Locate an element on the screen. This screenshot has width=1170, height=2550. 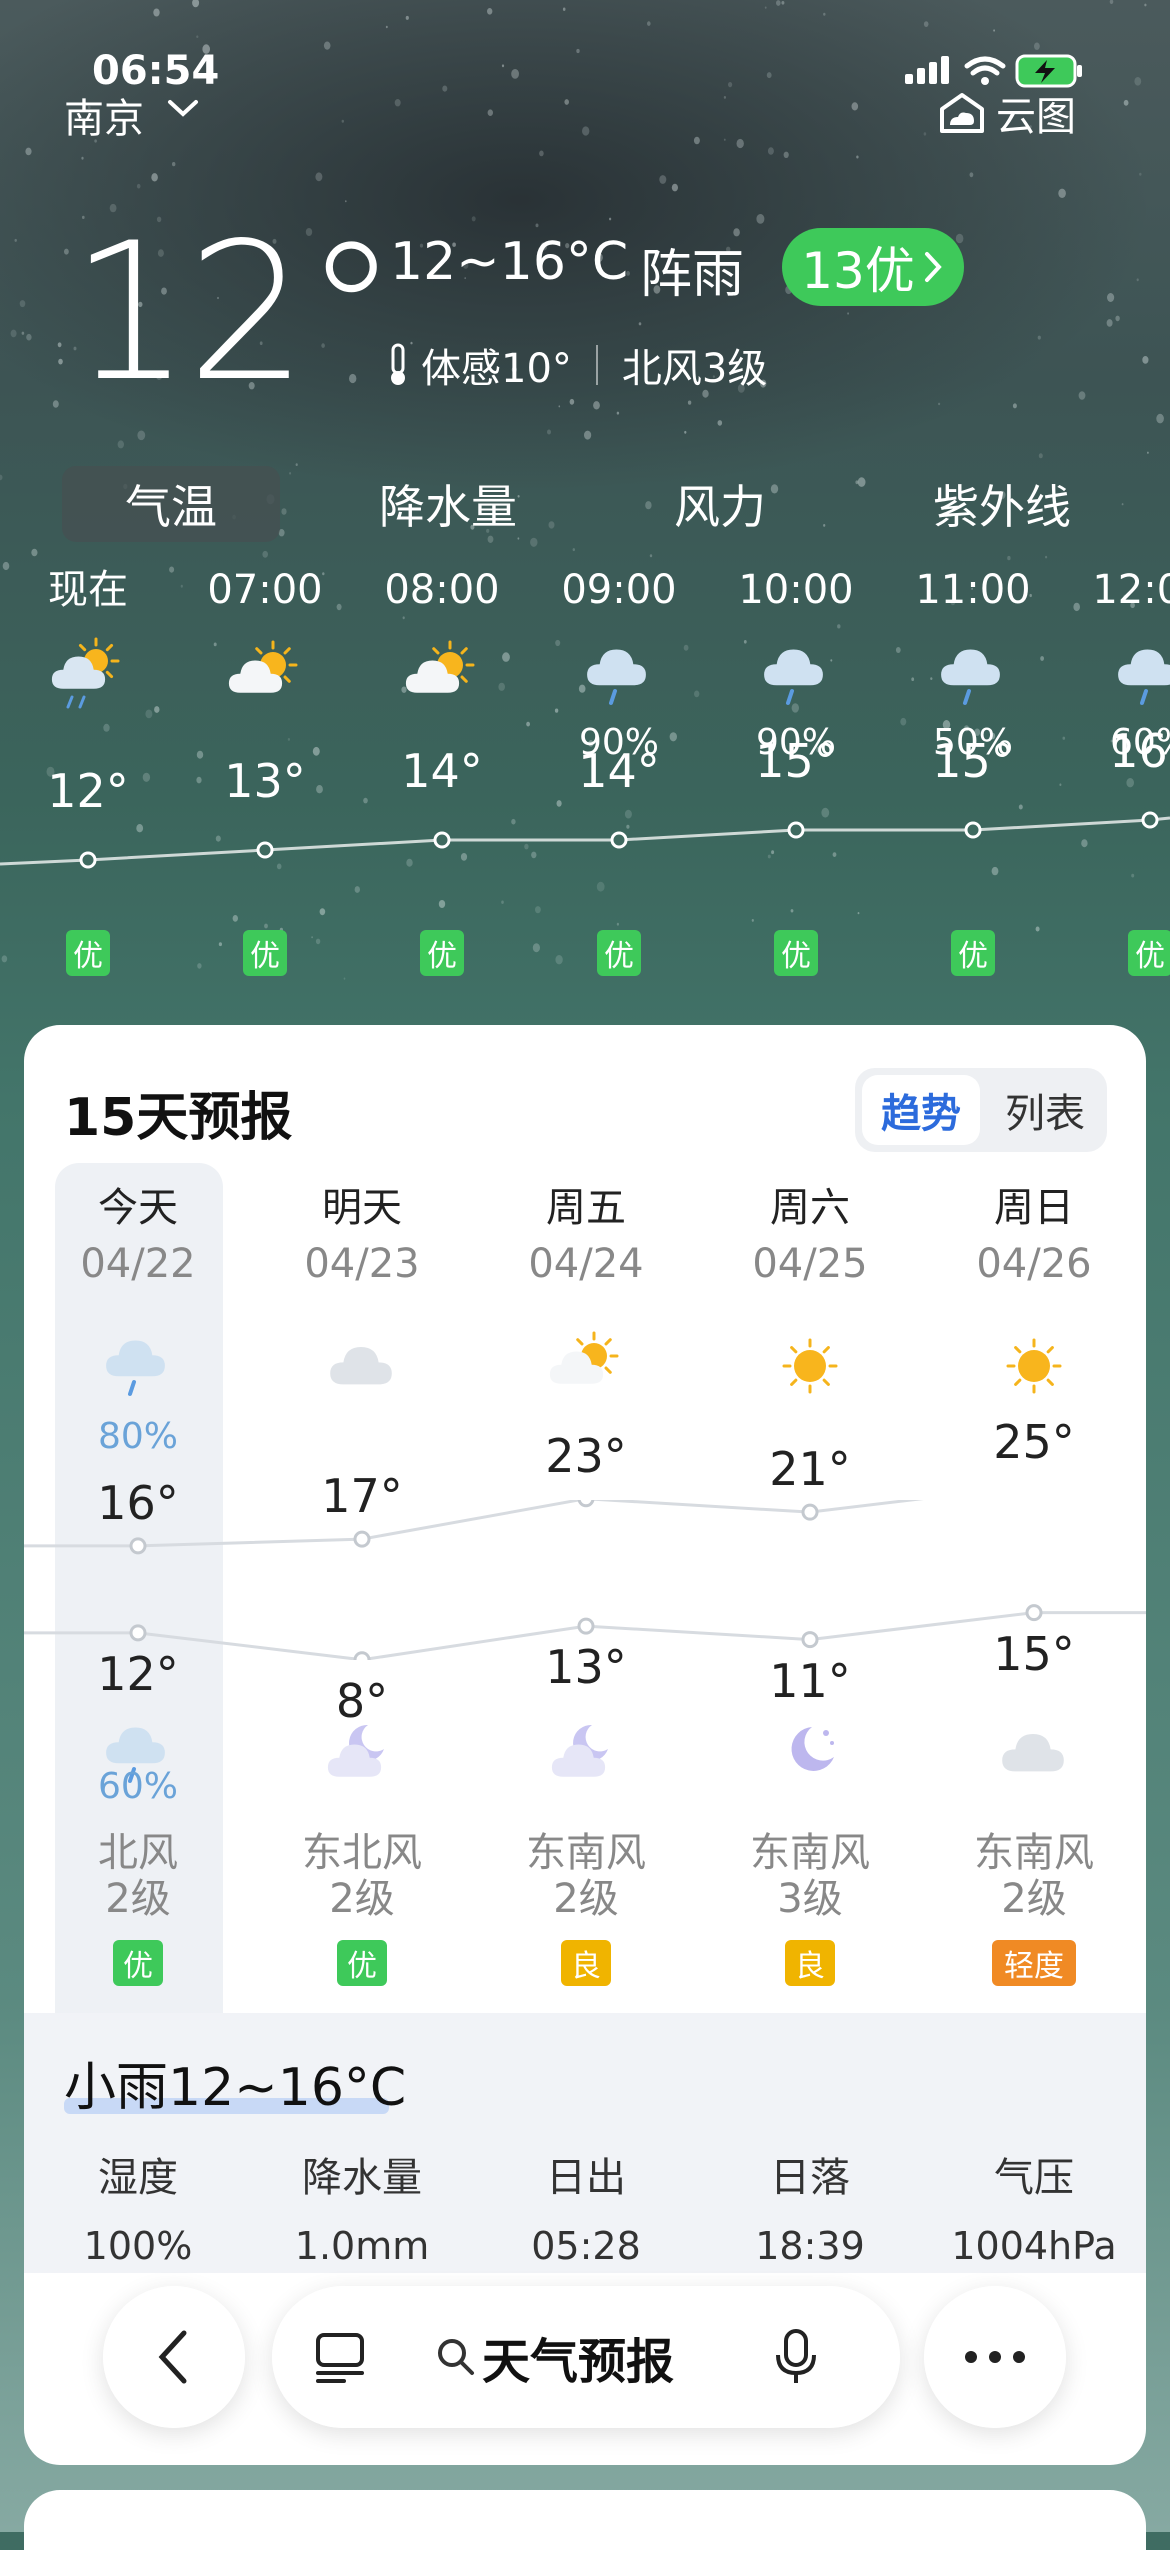
hour-time: 现在 is located at coordinates (88, 590).